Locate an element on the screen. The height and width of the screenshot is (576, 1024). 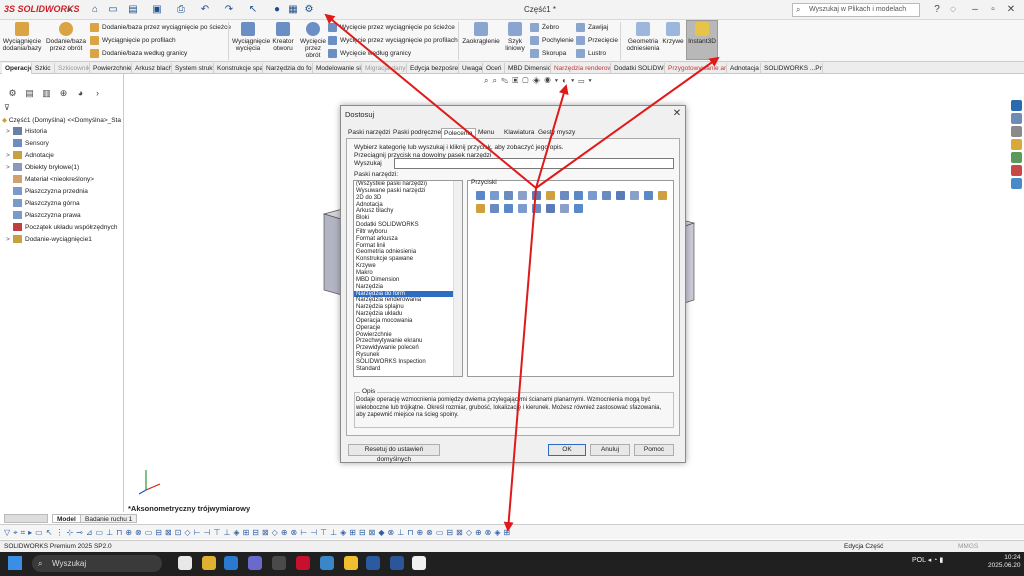
dimxpert-icon: ⊕ is located at coordinates (63, 93).